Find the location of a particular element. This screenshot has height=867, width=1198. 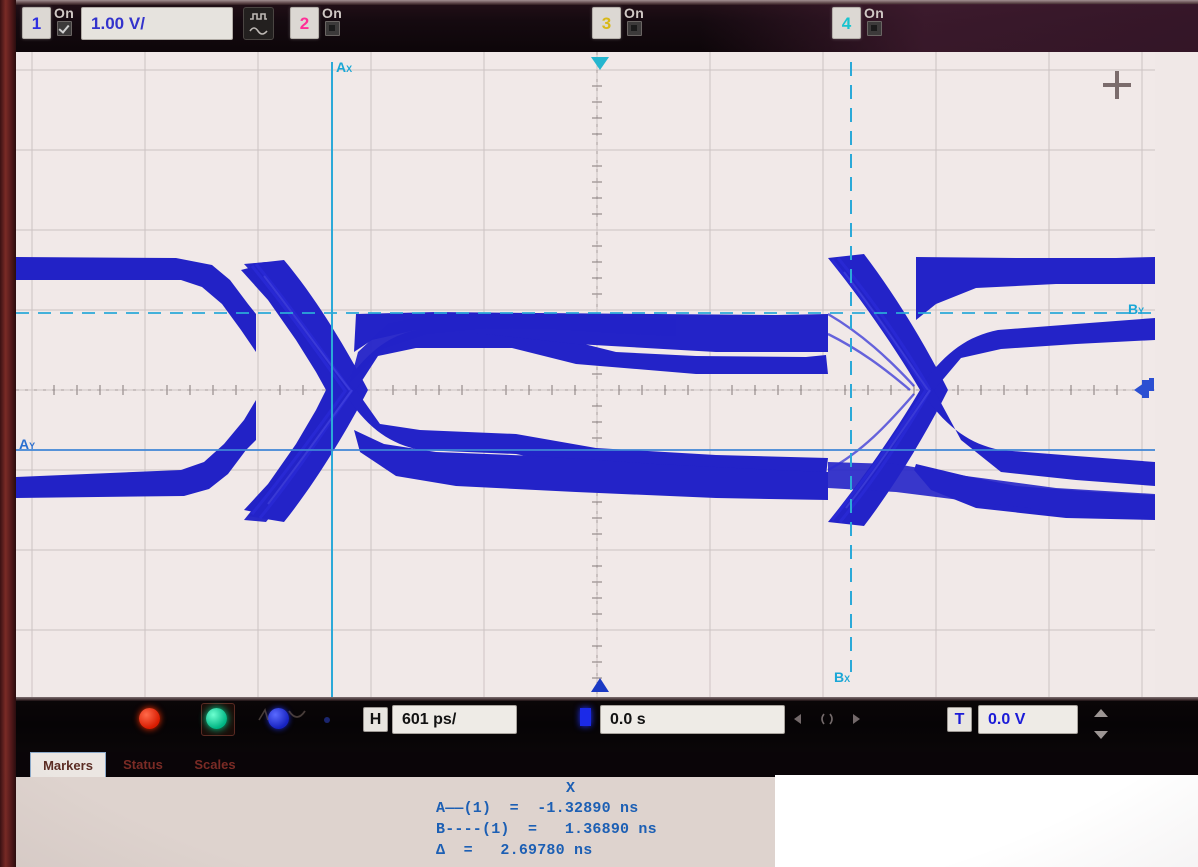

measurement-row-a: A——(1) = -1.32890 ns is located at coordinates (537, 808).